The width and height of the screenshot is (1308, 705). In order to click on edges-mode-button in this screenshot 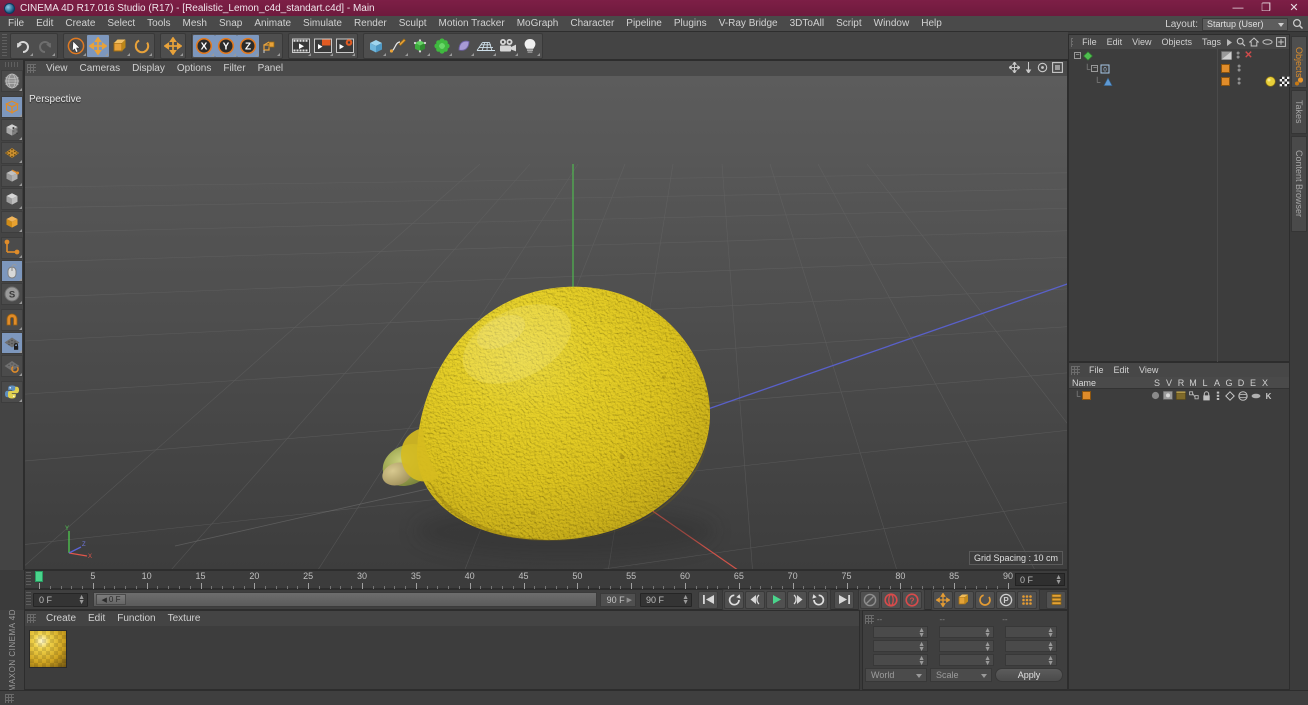, I will do `click(11, 176)`.